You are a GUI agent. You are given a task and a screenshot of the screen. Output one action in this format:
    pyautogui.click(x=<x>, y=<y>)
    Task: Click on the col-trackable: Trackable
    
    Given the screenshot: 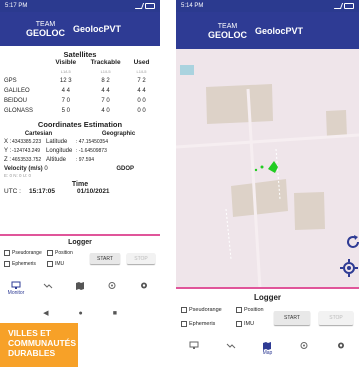 What is the action you would take?
    pyautogui.click(x=105, y=62)
    